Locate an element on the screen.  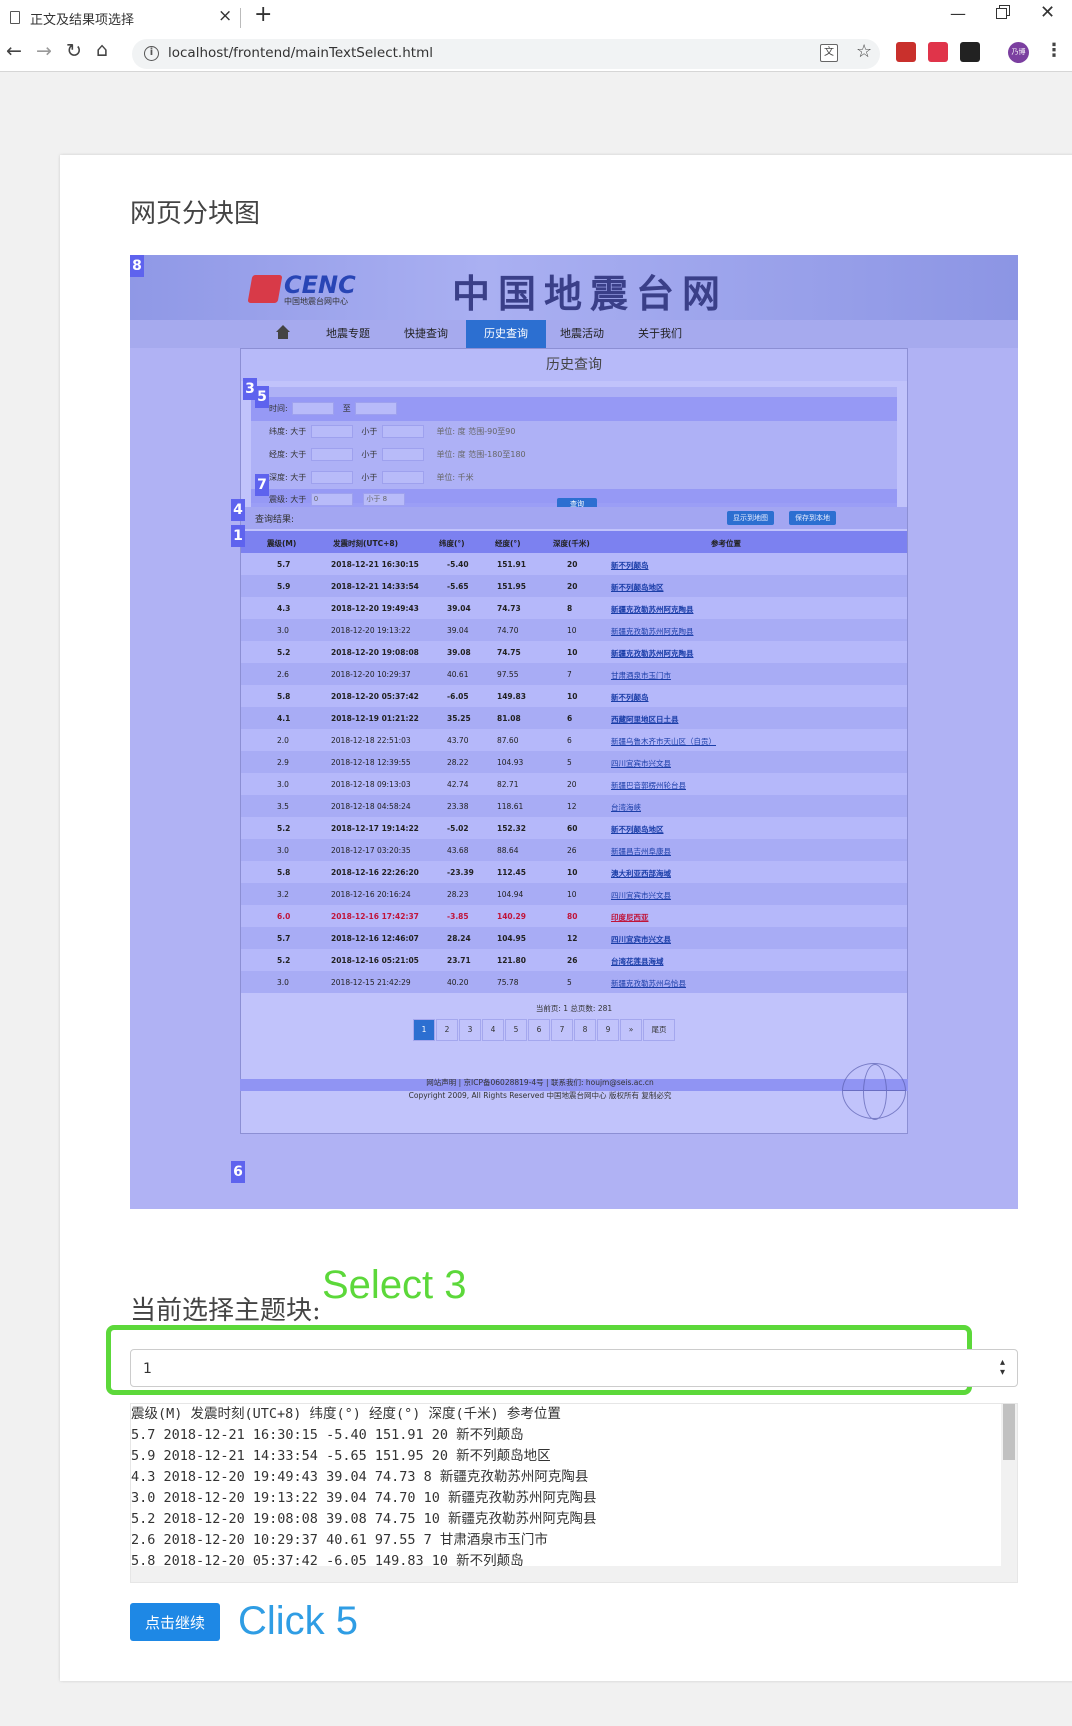
place-link: 新疆巴音郭楞州轮台县 is located at coordinates (648, 785).